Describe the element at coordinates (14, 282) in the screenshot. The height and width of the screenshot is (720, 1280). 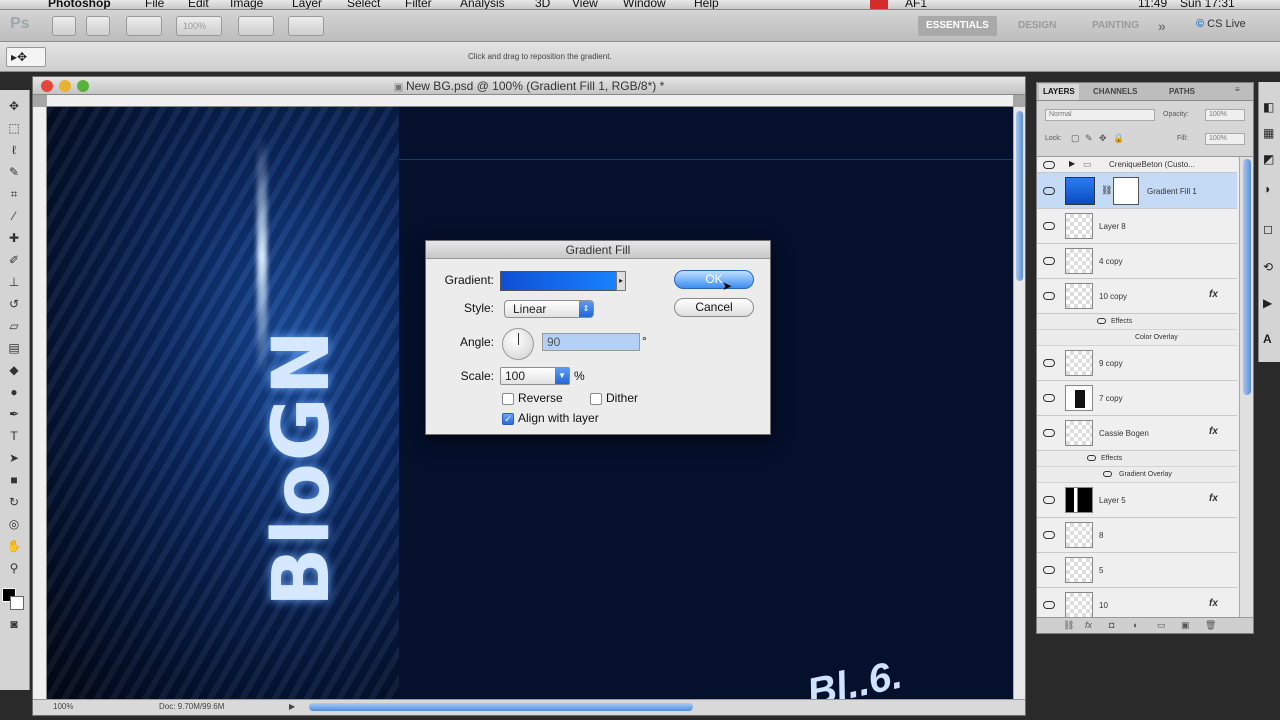
I see `clone-stamp-tool-icon: ⊥` at that location.